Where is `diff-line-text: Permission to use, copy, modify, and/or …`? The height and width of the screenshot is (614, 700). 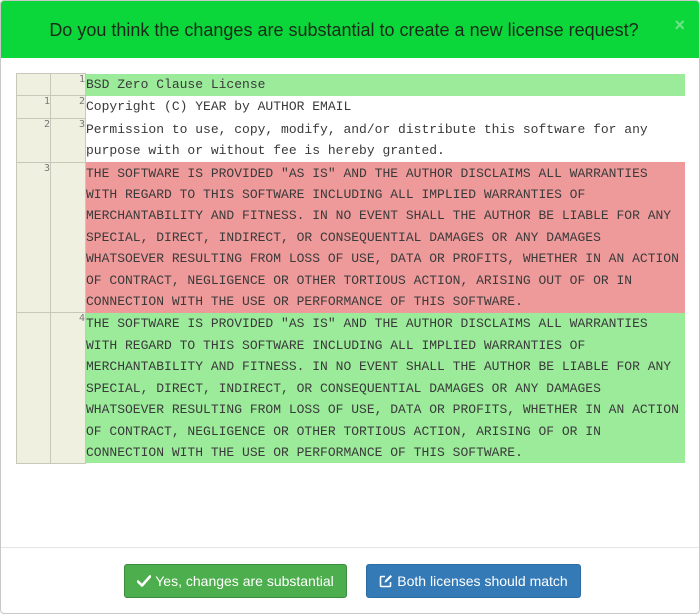
diff-line-text: Permission to use, copy, modify, and/or … is located at coordinates (385, 140).